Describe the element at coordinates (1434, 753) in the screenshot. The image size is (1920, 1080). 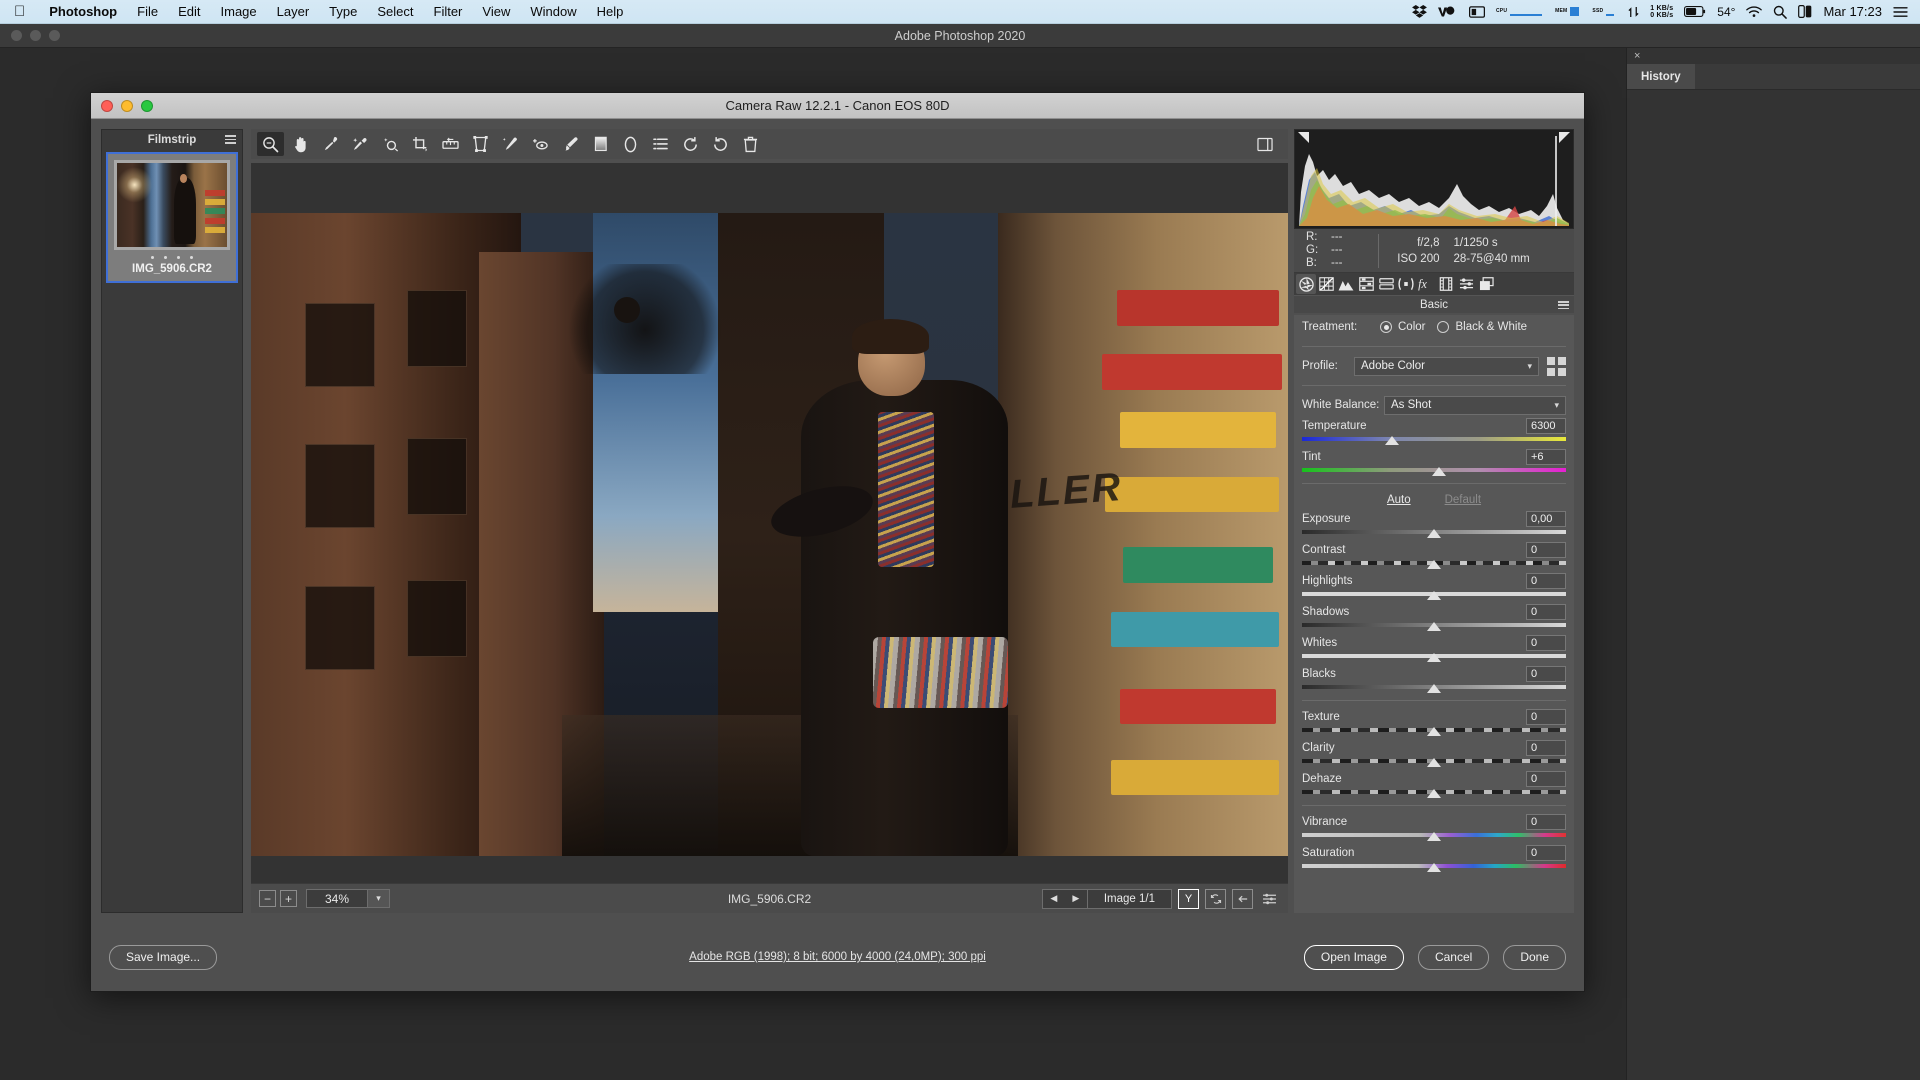
I see `slider-clarity: Clarity 0` at that location.